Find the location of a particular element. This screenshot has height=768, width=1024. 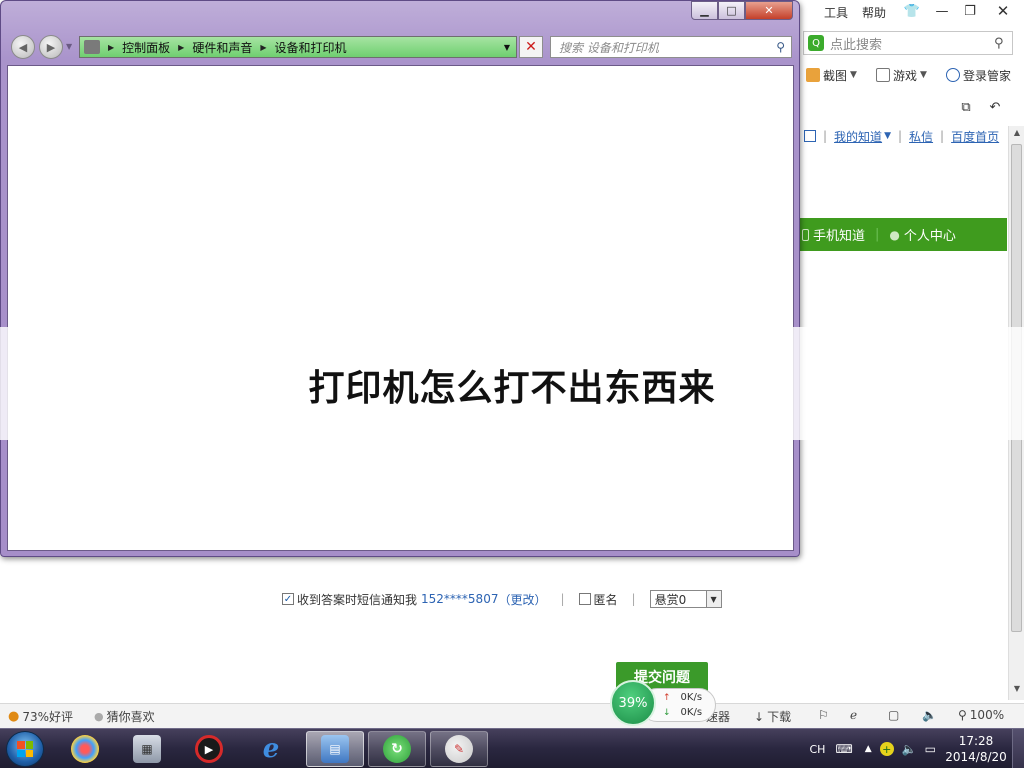

upload-arrow-icon: ↑ is located at coordinates (667, 697).